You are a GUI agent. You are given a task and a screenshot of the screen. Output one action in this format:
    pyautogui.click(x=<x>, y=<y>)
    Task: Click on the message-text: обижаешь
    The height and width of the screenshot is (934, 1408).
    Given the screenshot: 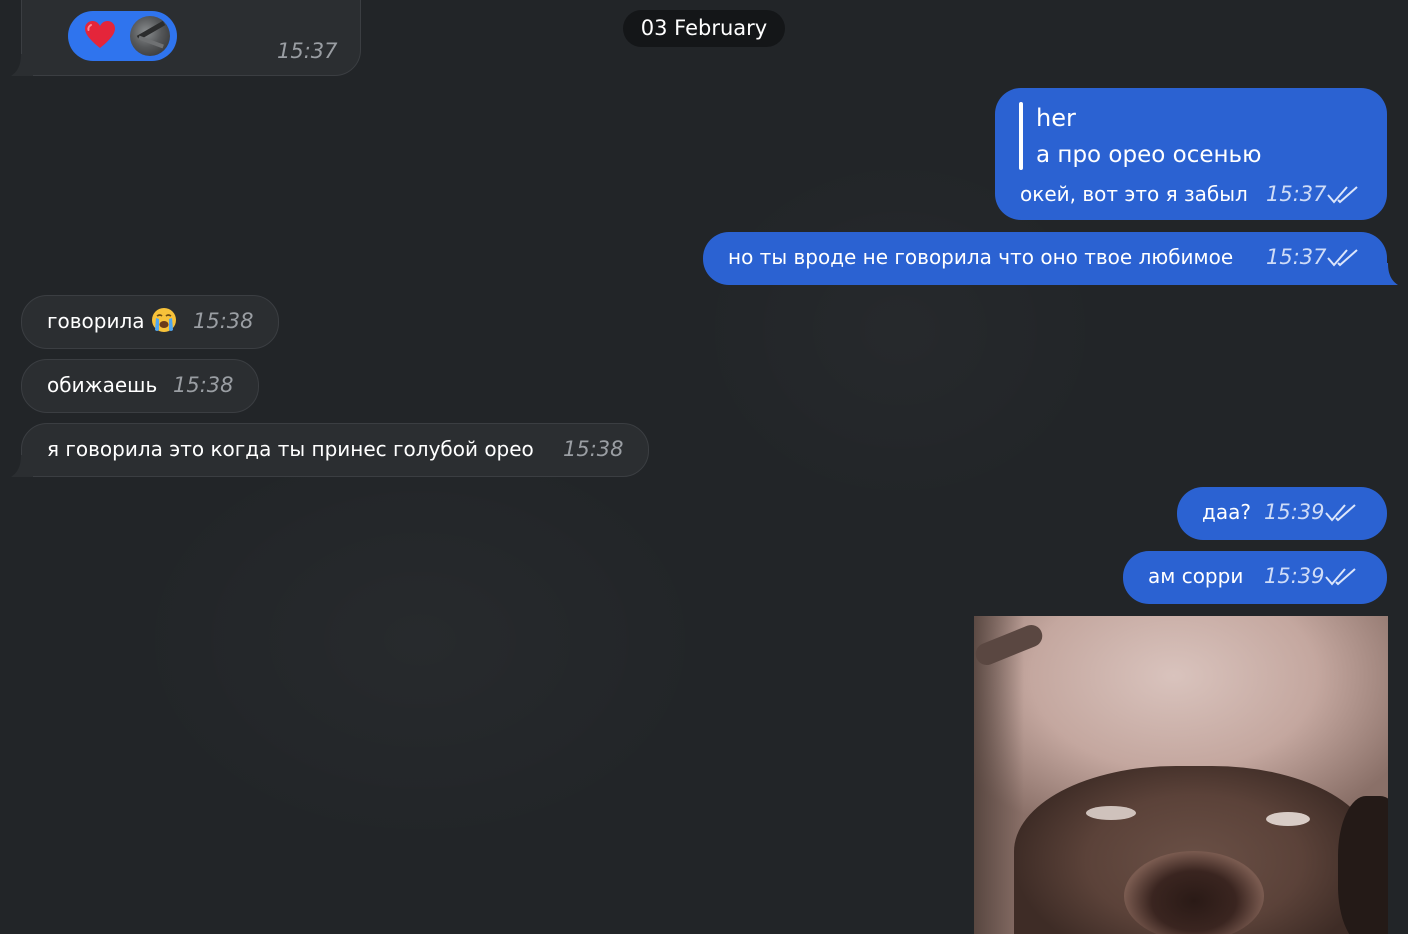 What is the action you would take?
    pyautogui.click(x=102, y=385)
    